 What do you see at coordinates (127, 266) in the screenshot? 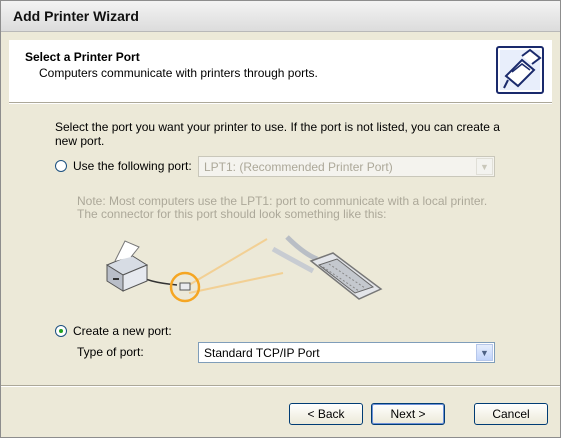
I see `printer-icon` at bounding box center [127, 266].